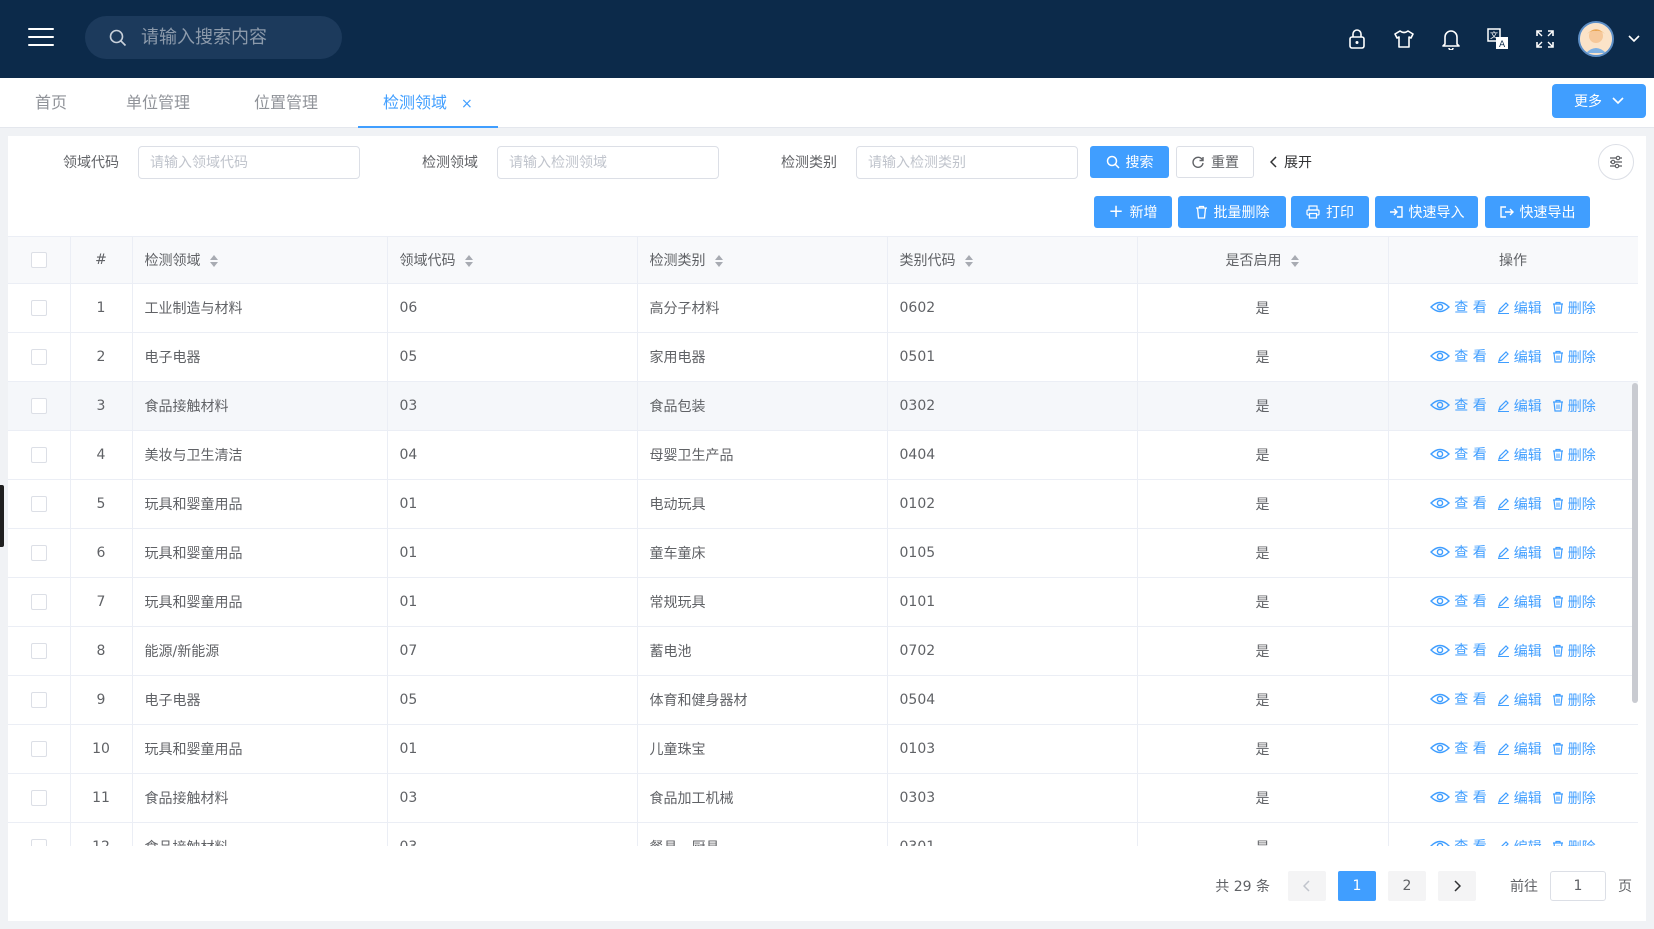 The width and height of the screenshot is (1654, 929). What do you see at coordinates (762, 260) in the screenshot?
I see `column-header-category: 检测类别` at bounding box center [762, 260].